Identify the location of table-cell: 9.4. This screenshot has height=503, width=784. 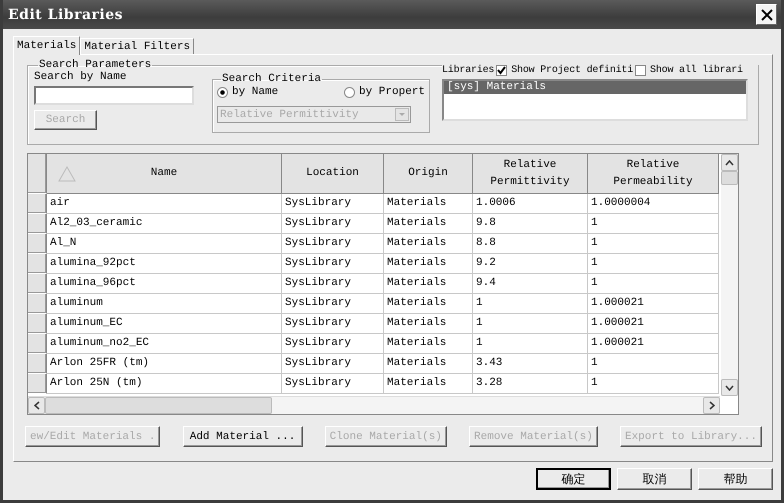
(530, 284).